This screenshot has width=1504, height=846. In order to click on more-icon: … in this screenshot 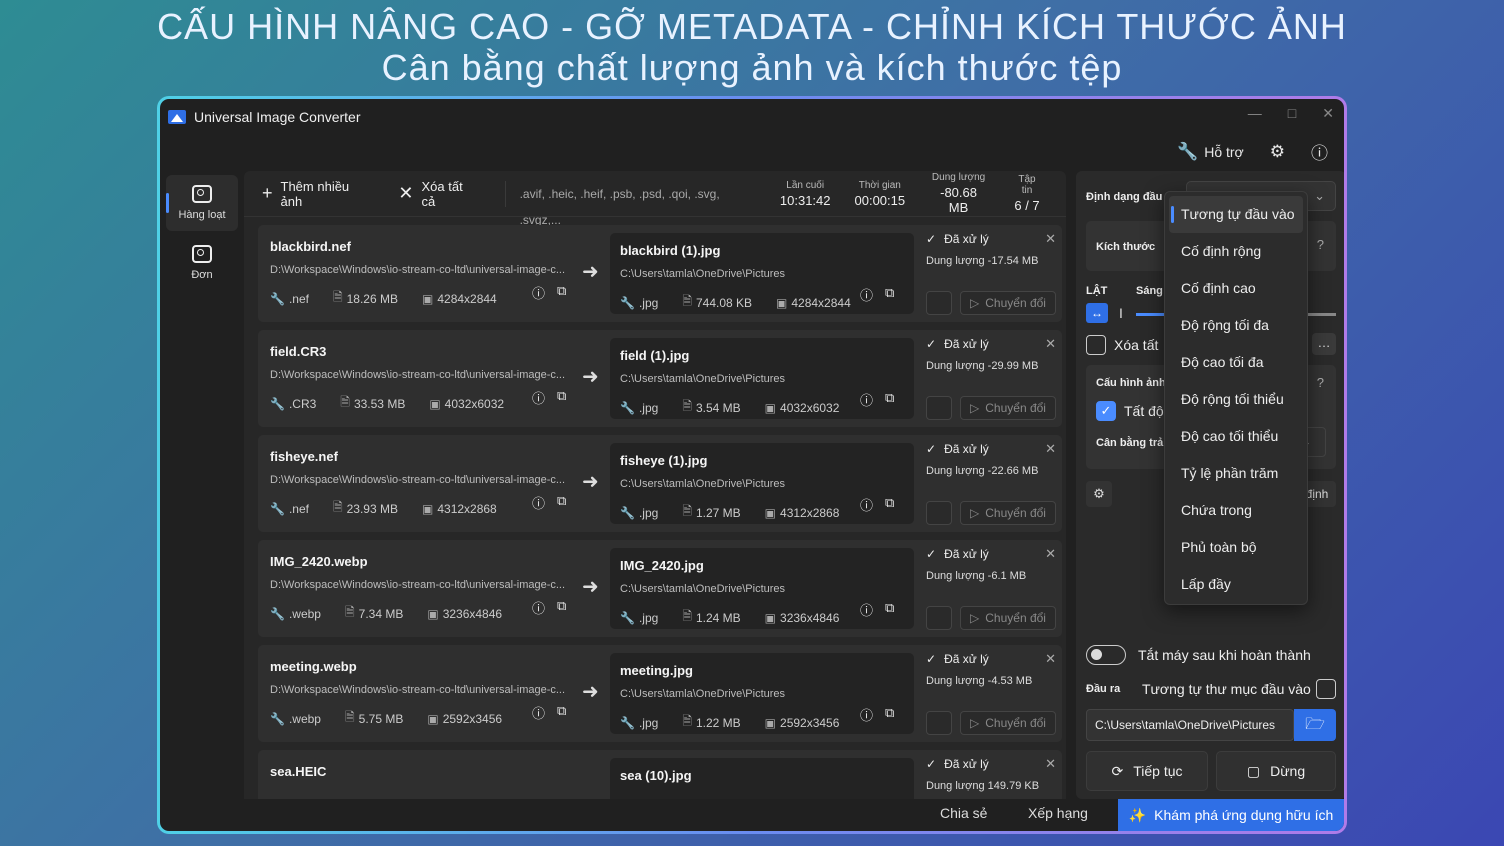, I will do `click(1324, 344)`.